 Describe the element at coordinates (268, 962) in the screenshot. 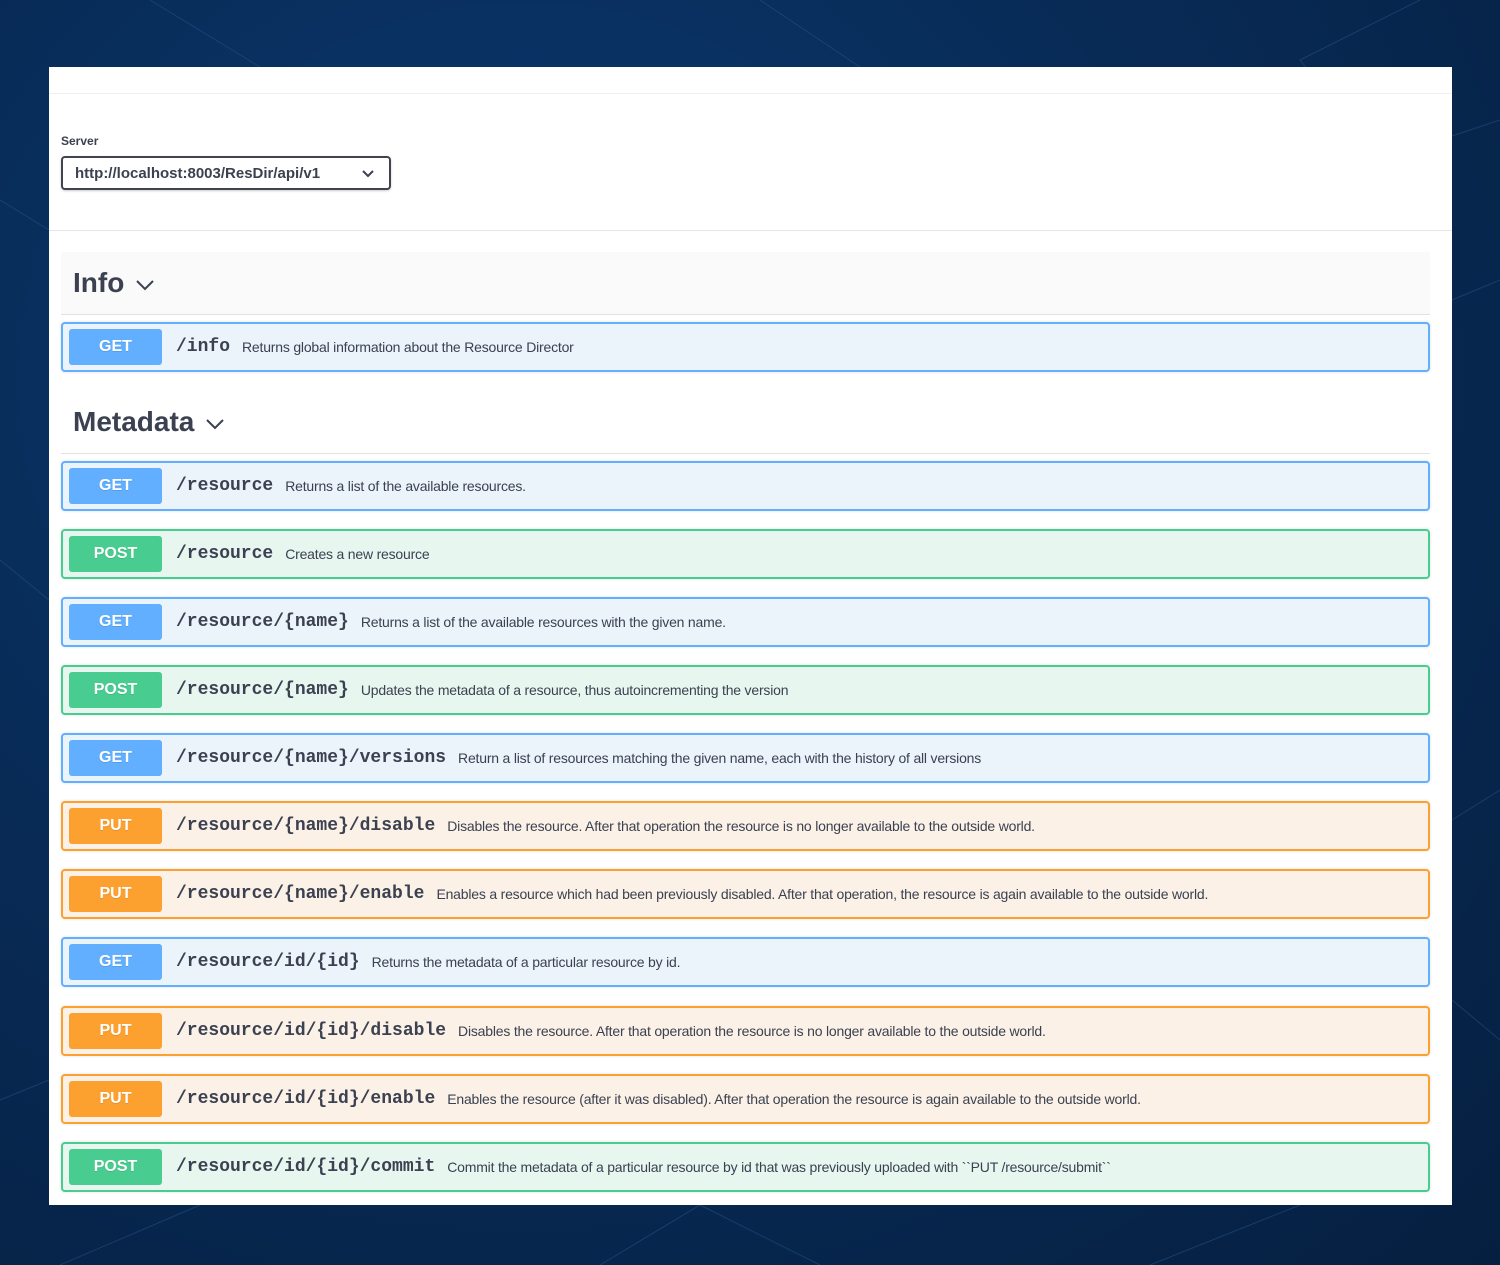

I see `operation-path: /resource/id/{id}` at that location.